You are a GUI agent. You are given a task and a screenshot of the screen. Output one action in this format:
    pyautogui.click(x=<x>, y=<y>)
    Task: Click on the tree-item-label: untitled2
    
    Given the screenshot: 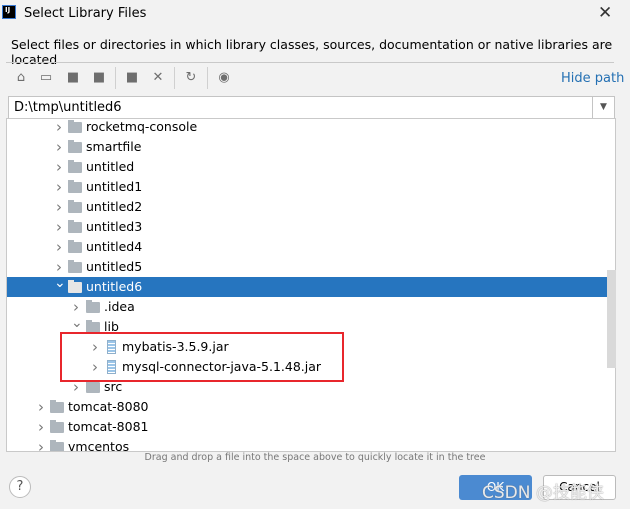 What is the action you would take?
    pyautogui.click(x=114, y=206)
    